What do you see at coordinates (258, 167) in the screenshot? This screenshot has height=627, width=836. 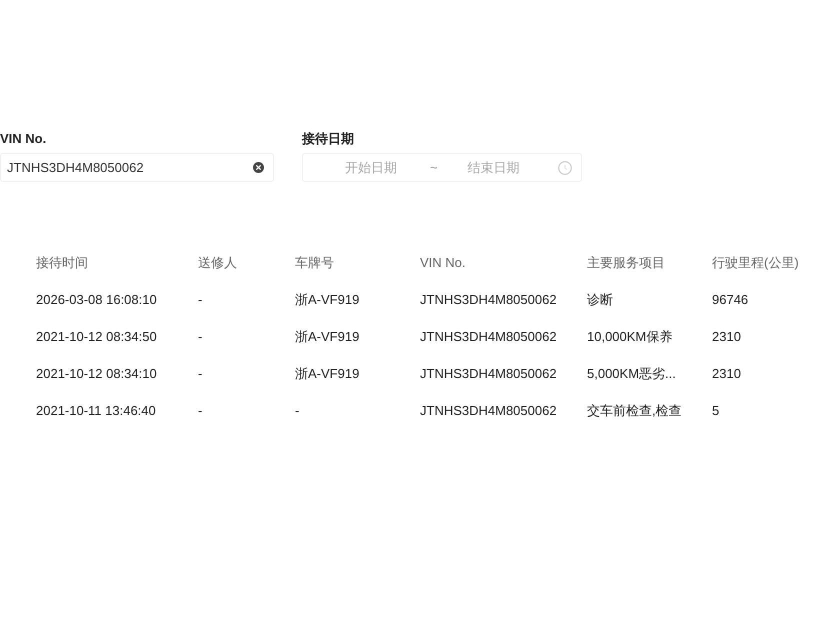 I see `clear-icon` at bounding box center [258, 167].